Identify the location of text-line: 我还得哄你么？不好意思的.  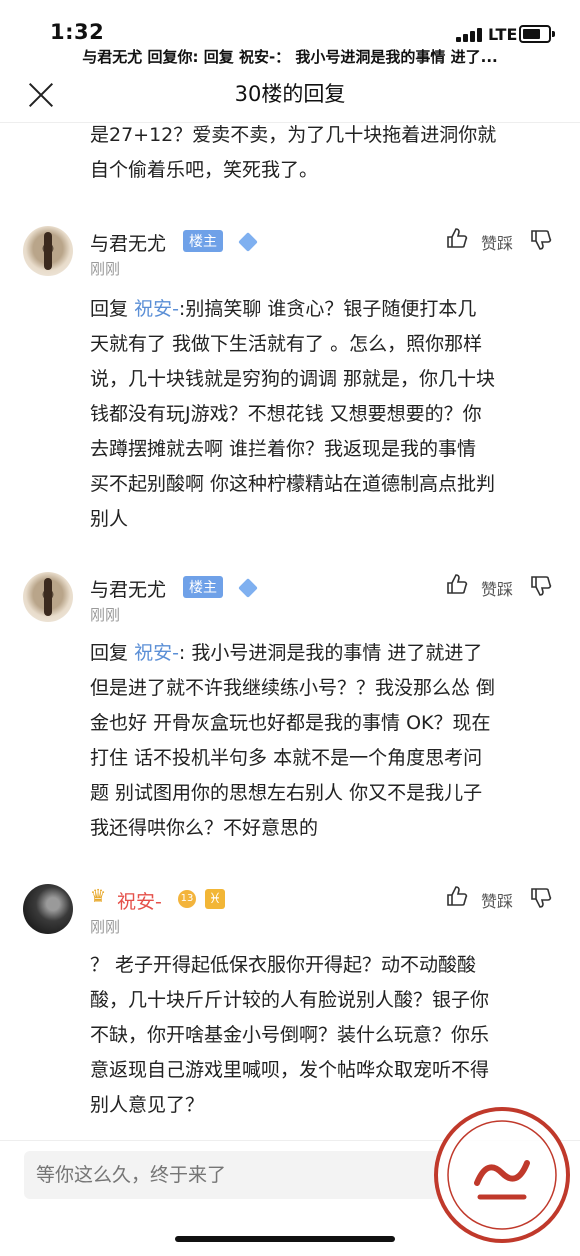
(204, 828).